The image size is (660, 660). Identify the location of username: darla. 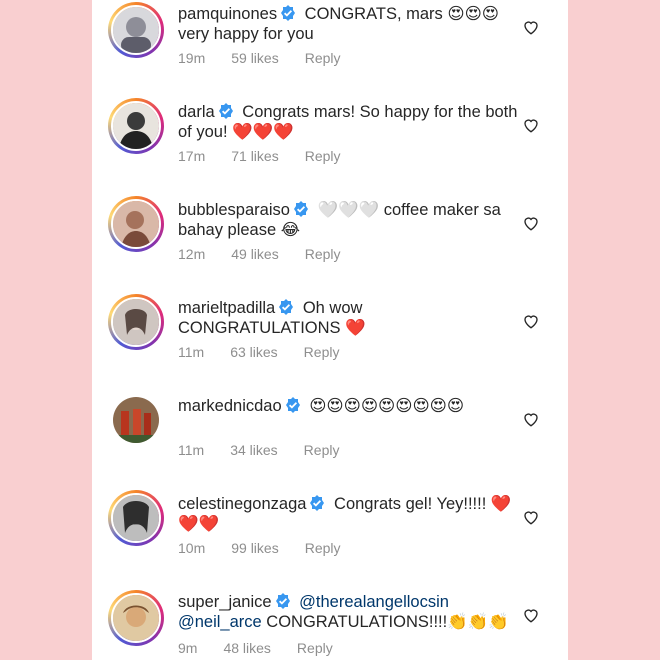
(196, 112).